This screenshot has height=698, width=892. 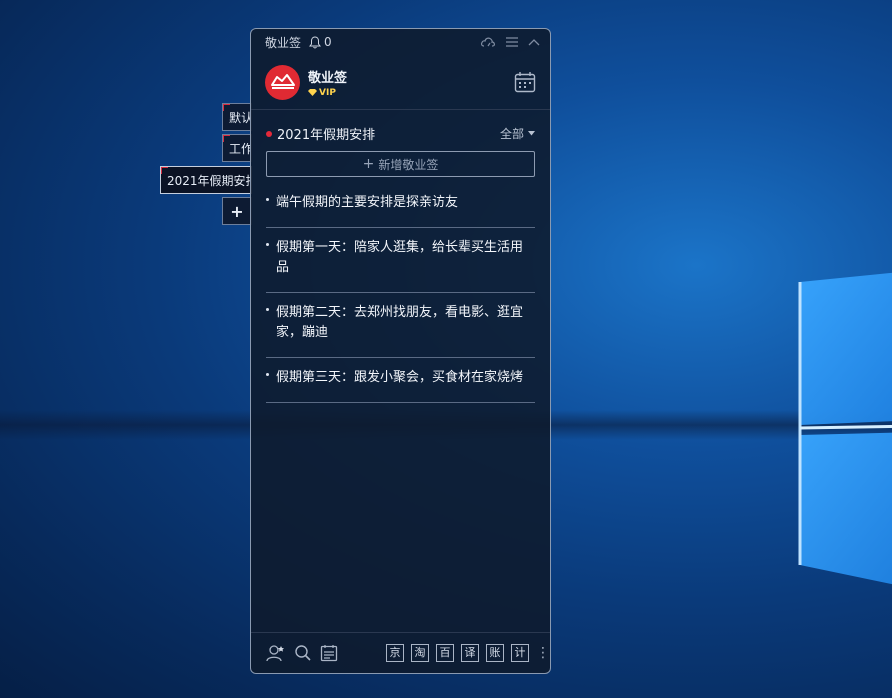 I want to click on note-item: 端午假期的主要安排是探亲访友, so click(x=400, y=209).